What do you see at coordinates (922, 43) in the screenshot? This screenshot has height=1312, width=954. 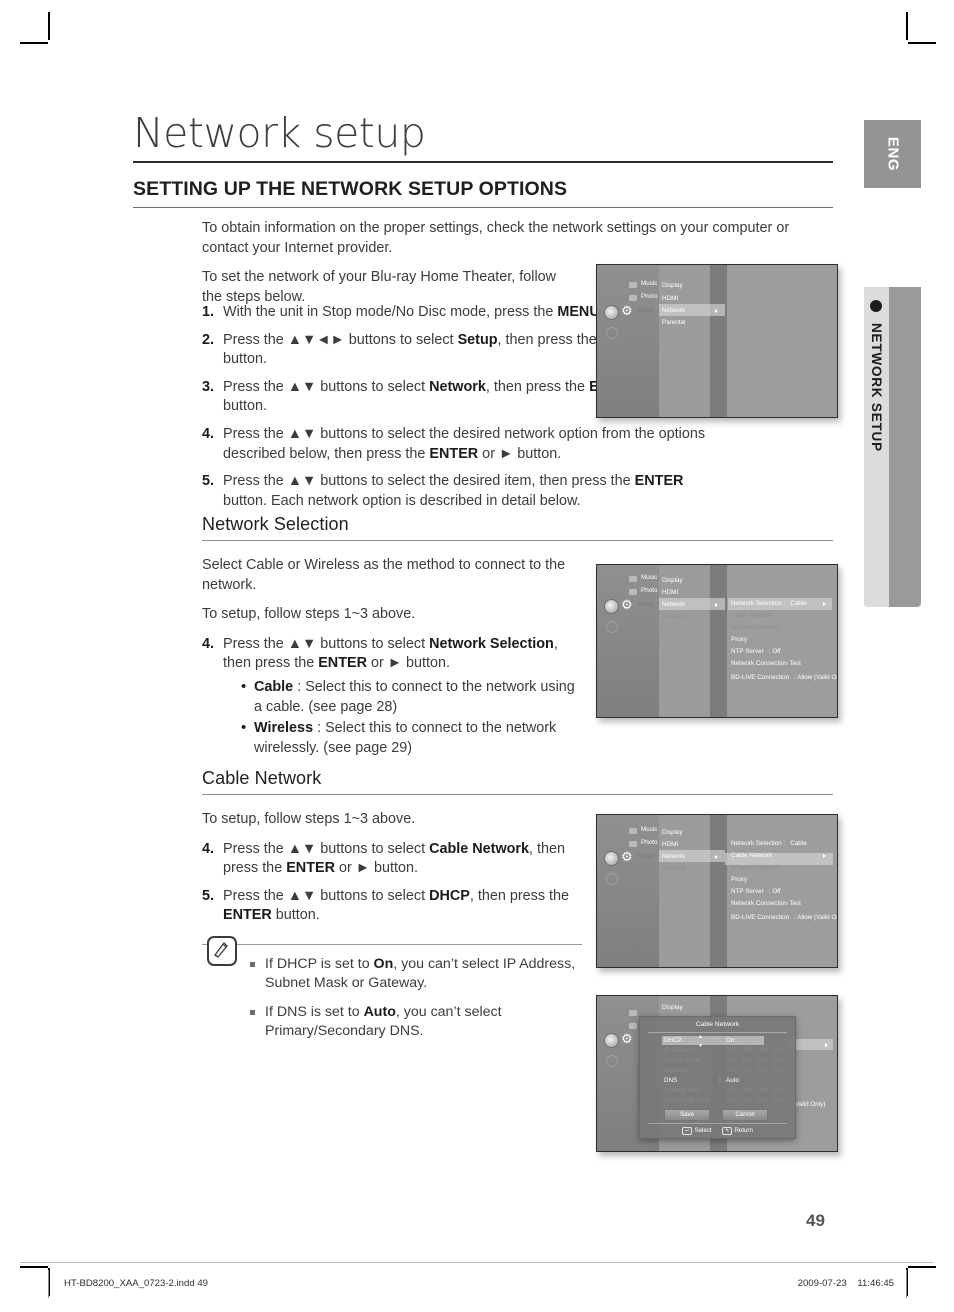 I see `crop-mark-top-right-horizontal` at bounding box center [922, 43].